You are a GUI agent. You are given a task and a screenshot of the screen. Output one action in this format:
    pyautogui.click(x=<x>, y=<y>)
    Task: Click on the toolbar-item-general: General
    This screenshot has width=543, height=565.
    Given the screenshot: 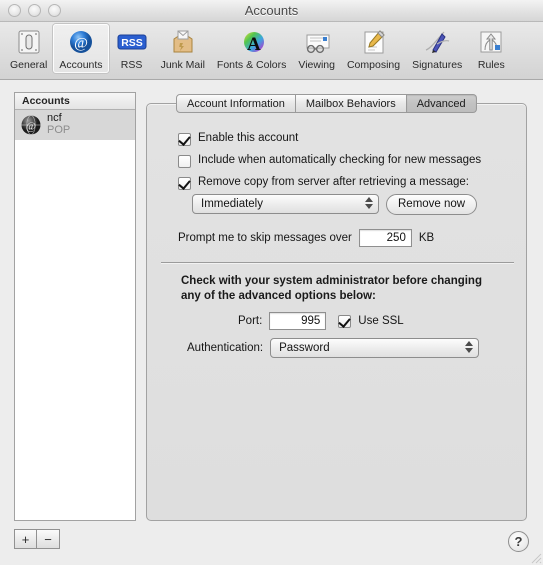 What is the action you would take?
    pyautogui.click(x=28, y=48)
    